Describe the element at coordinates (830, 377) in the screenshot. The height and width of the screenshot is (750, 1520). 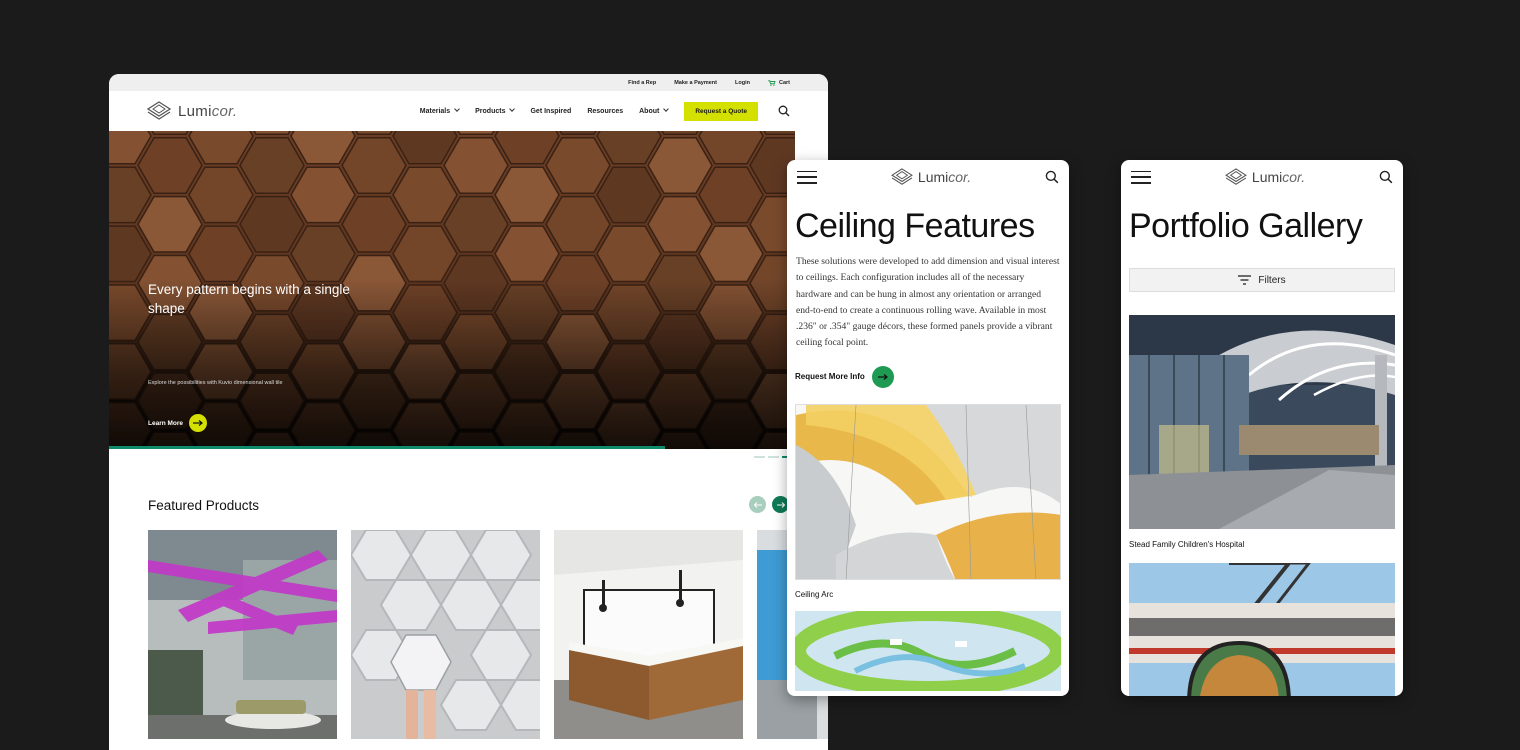
I see `request-more-info-label: Request More Info` at that location.